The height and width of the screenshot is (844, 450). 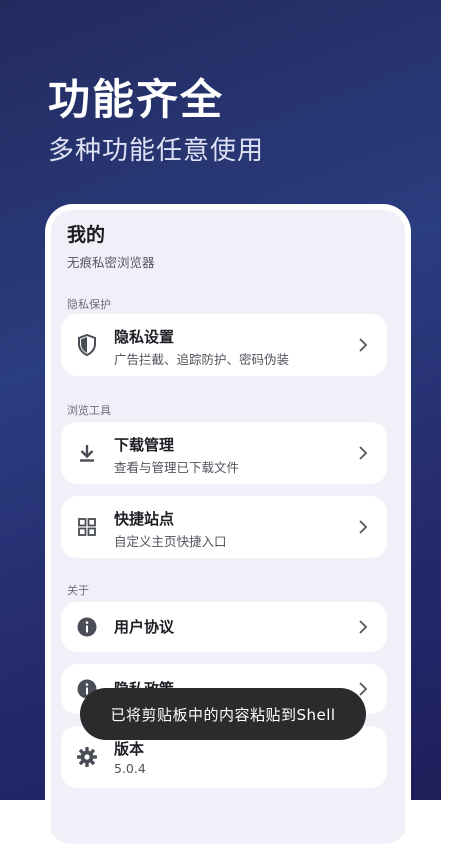 What do you see at coordinates (87, 527) in the screenshot?
I see `grid-icon` at bounding box center [87, 527].